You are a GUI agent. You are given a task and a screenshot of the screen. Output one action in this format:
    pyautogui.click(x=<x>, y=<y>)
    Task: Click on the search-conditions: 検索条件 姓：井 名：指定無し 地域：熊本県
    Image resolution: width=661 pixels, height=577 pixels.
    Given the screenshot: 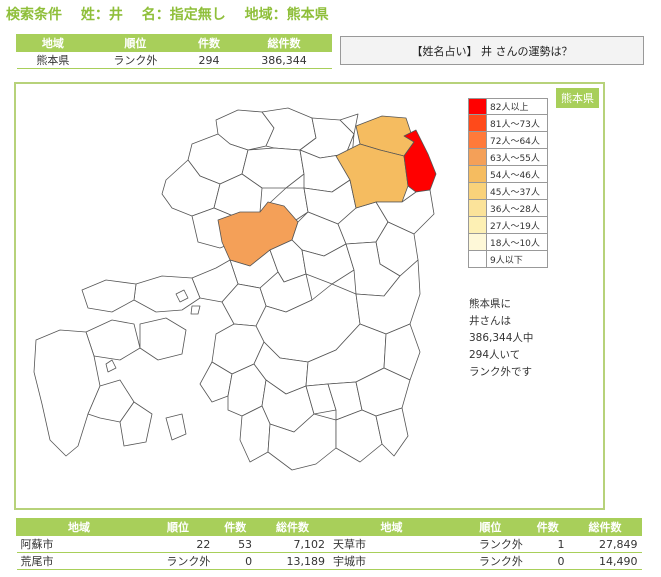 What is the action you would take?
    pyautogui.click(x=174, y=14)
    